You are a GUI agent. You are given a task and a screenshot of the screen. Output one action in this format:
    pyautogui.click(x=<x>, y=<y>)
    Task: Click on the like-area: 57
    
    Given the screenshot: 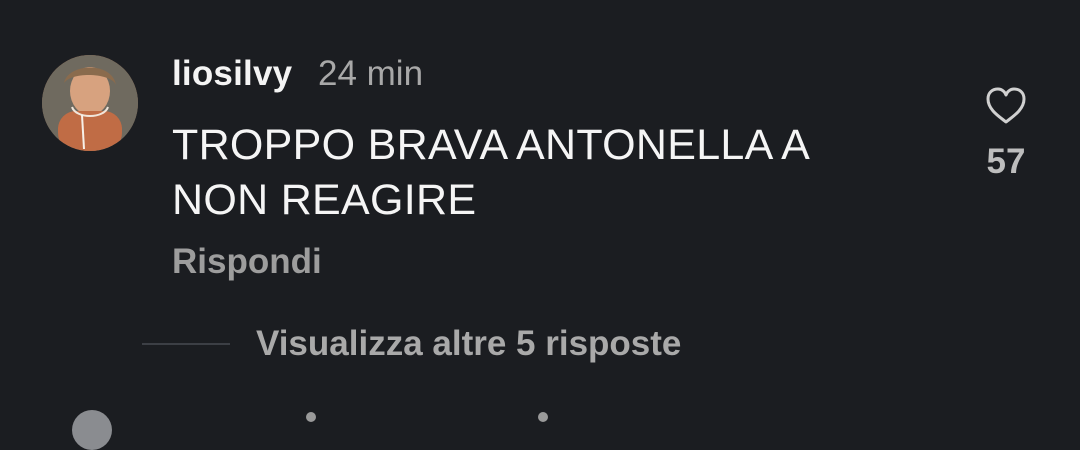 What is the action you would take?
    pyautogui.click(x=1006, y=134)
    